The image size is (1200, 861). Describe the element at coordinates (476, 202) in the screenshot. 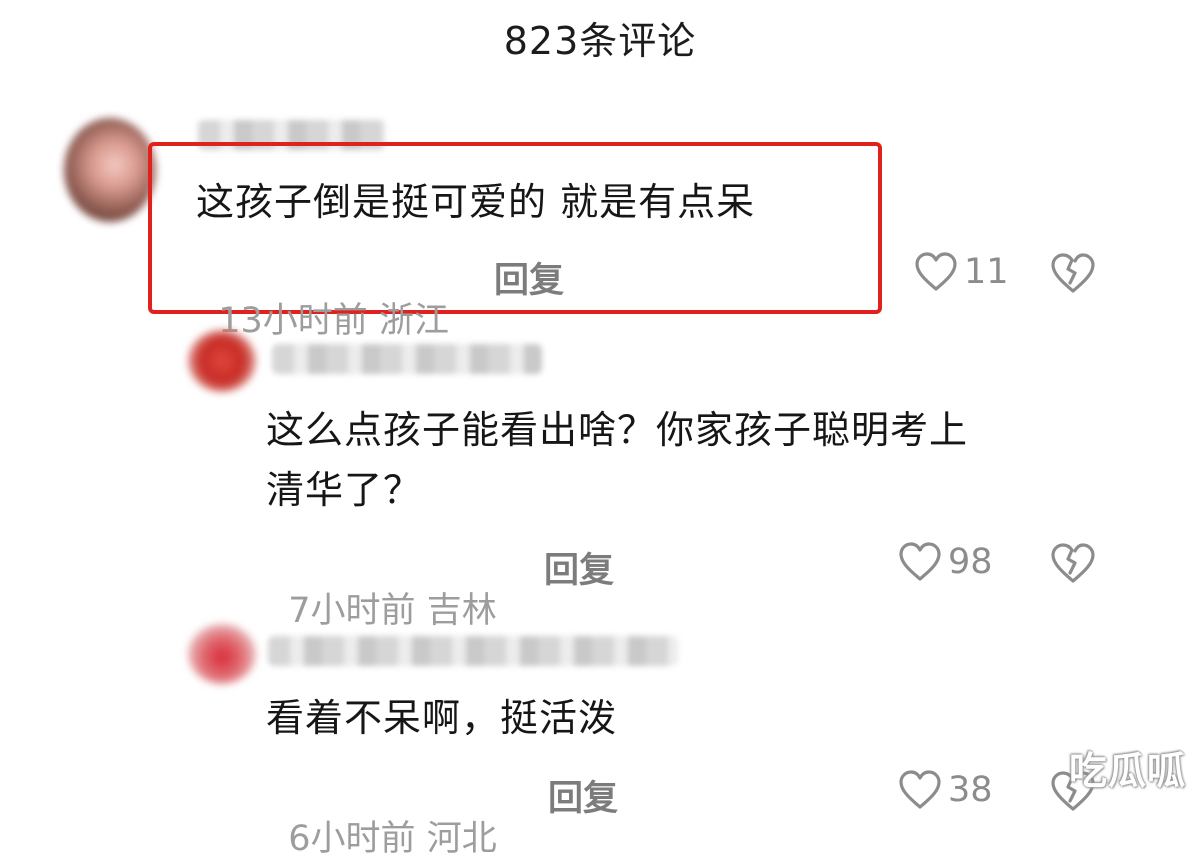

I see `comment-text: 这孩子倒是挺可爱的 就是有点呆` at that location.